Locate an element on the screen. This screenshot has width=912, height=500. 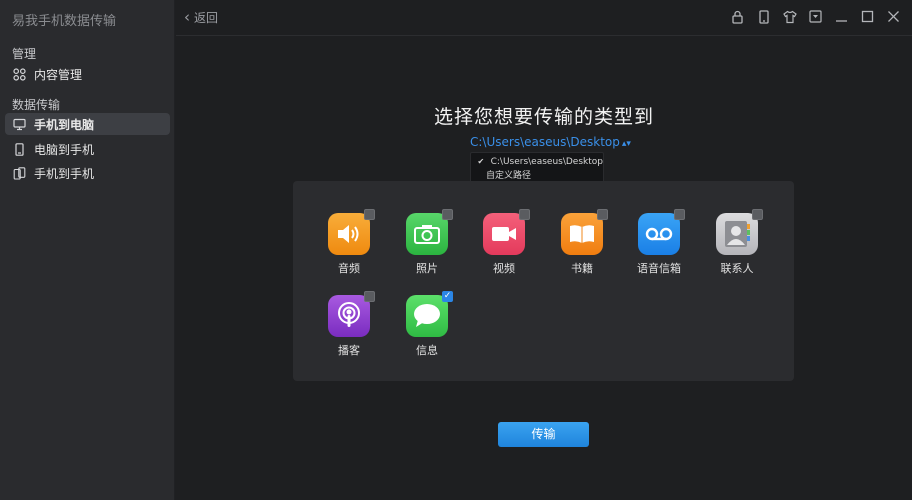
type-label: 语音信箱 is located at coordinates (659, 268).